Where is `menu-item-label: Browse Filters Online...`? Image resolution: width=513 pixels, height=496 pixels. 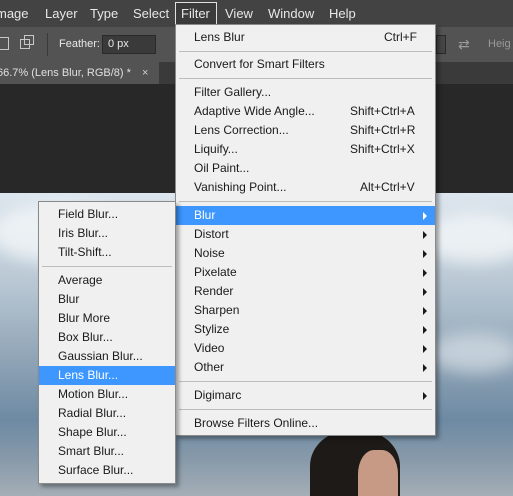 menu-item-label: Browse Filters Online... is located at coordinates (256, 423).